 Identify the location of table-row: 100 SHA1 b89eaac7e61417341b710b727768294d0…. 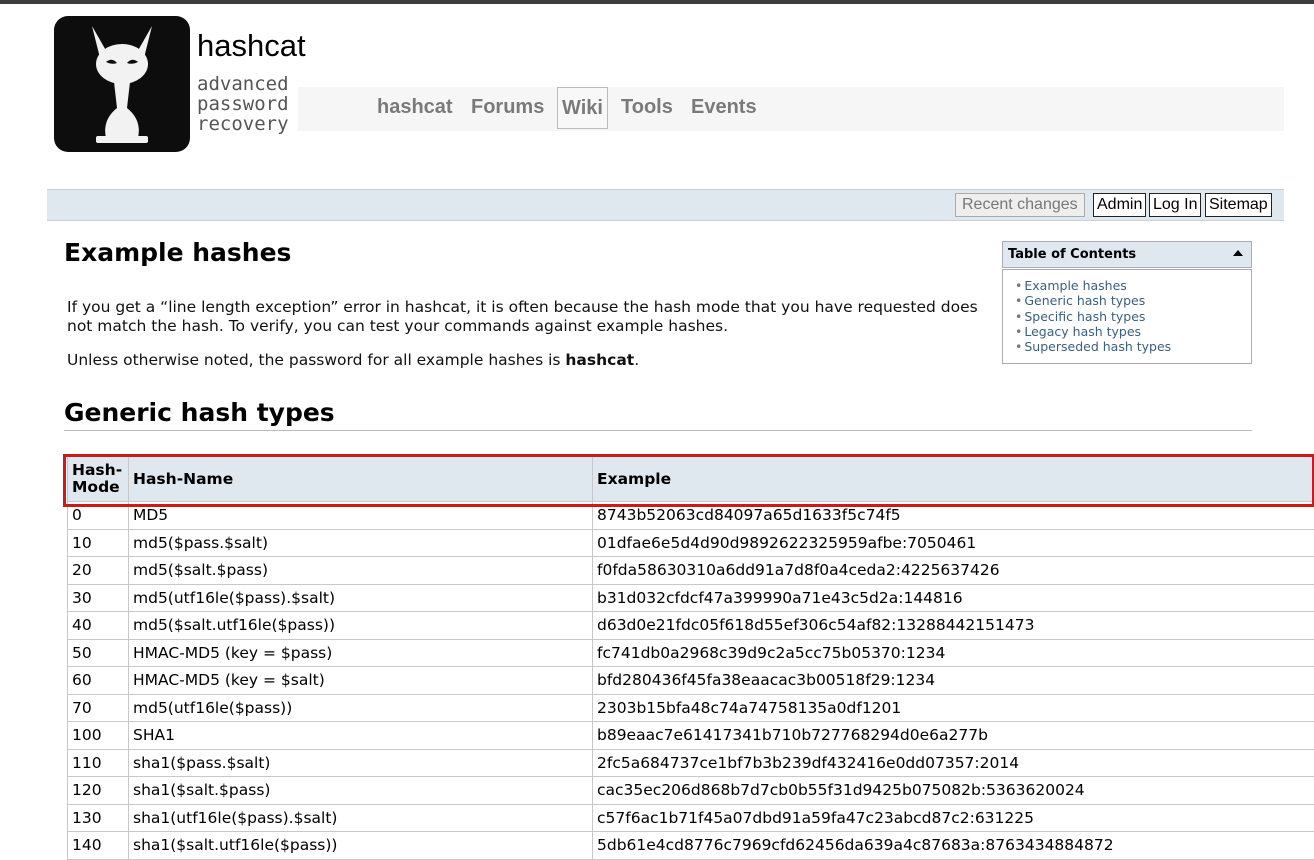
(690, 735).